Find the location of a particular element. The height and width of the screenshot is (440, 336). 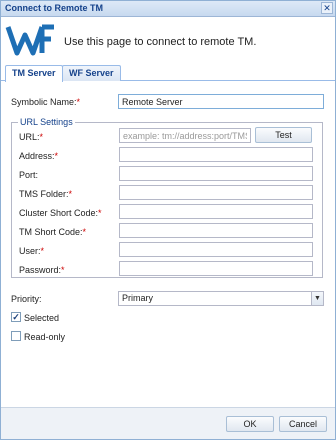

priority-select: Primary ▼ is located at coordinates (221, 298).